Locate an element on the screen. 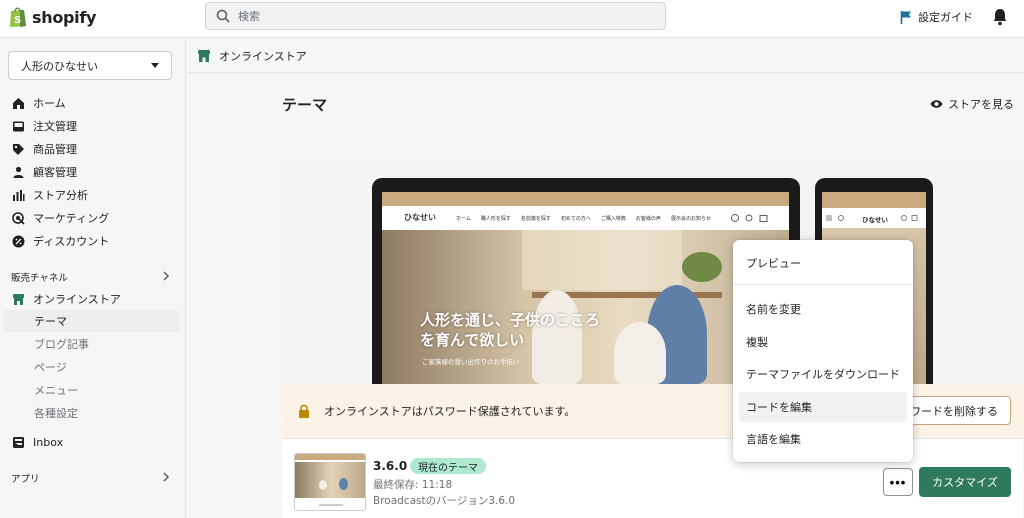 This screenshot has width=1024, height=518. sidebar-item-label: 顧客管理 is located at coordinates (55, 172).